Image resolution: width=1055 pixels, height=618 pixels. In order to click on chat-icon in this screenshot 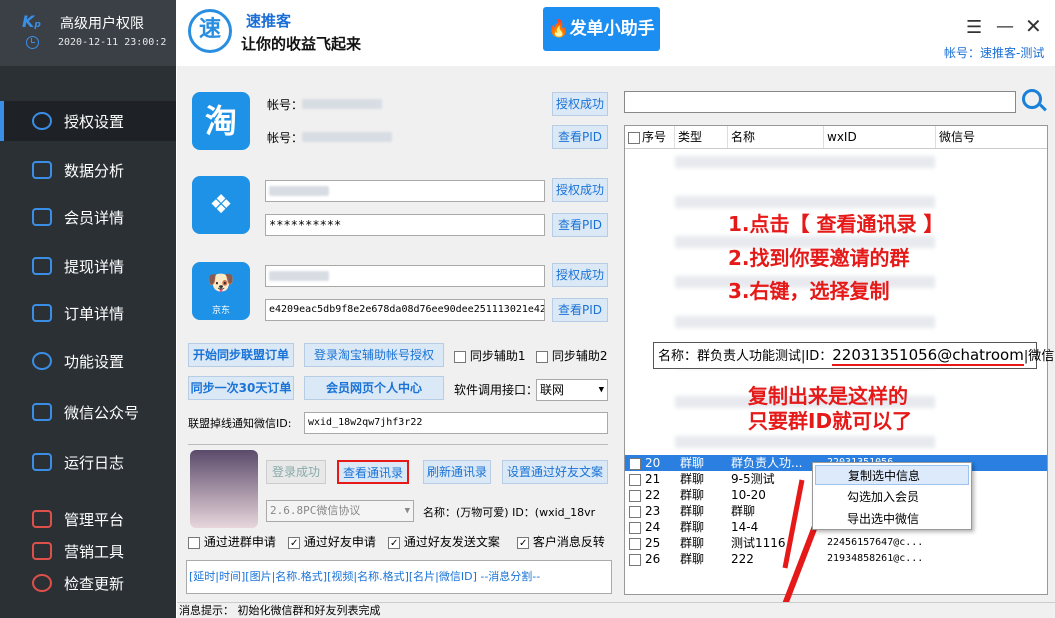, I will do `click(42, 361)`.